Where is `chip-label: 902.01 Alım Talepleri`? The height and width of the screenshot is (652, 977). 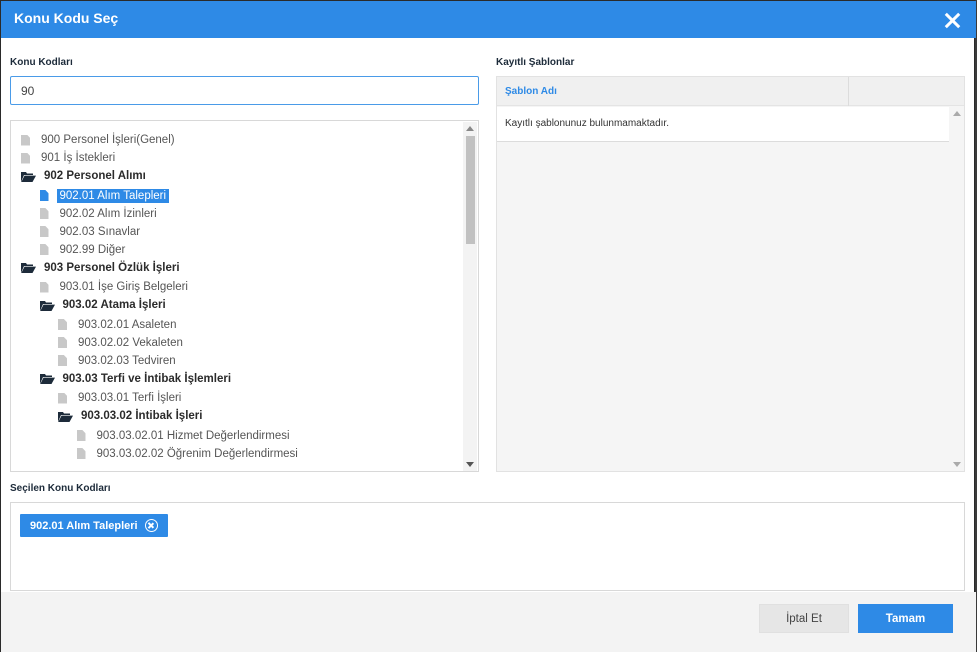
chip-label: 902.01 Alım Talepleri is located at coordinates (84, 525).